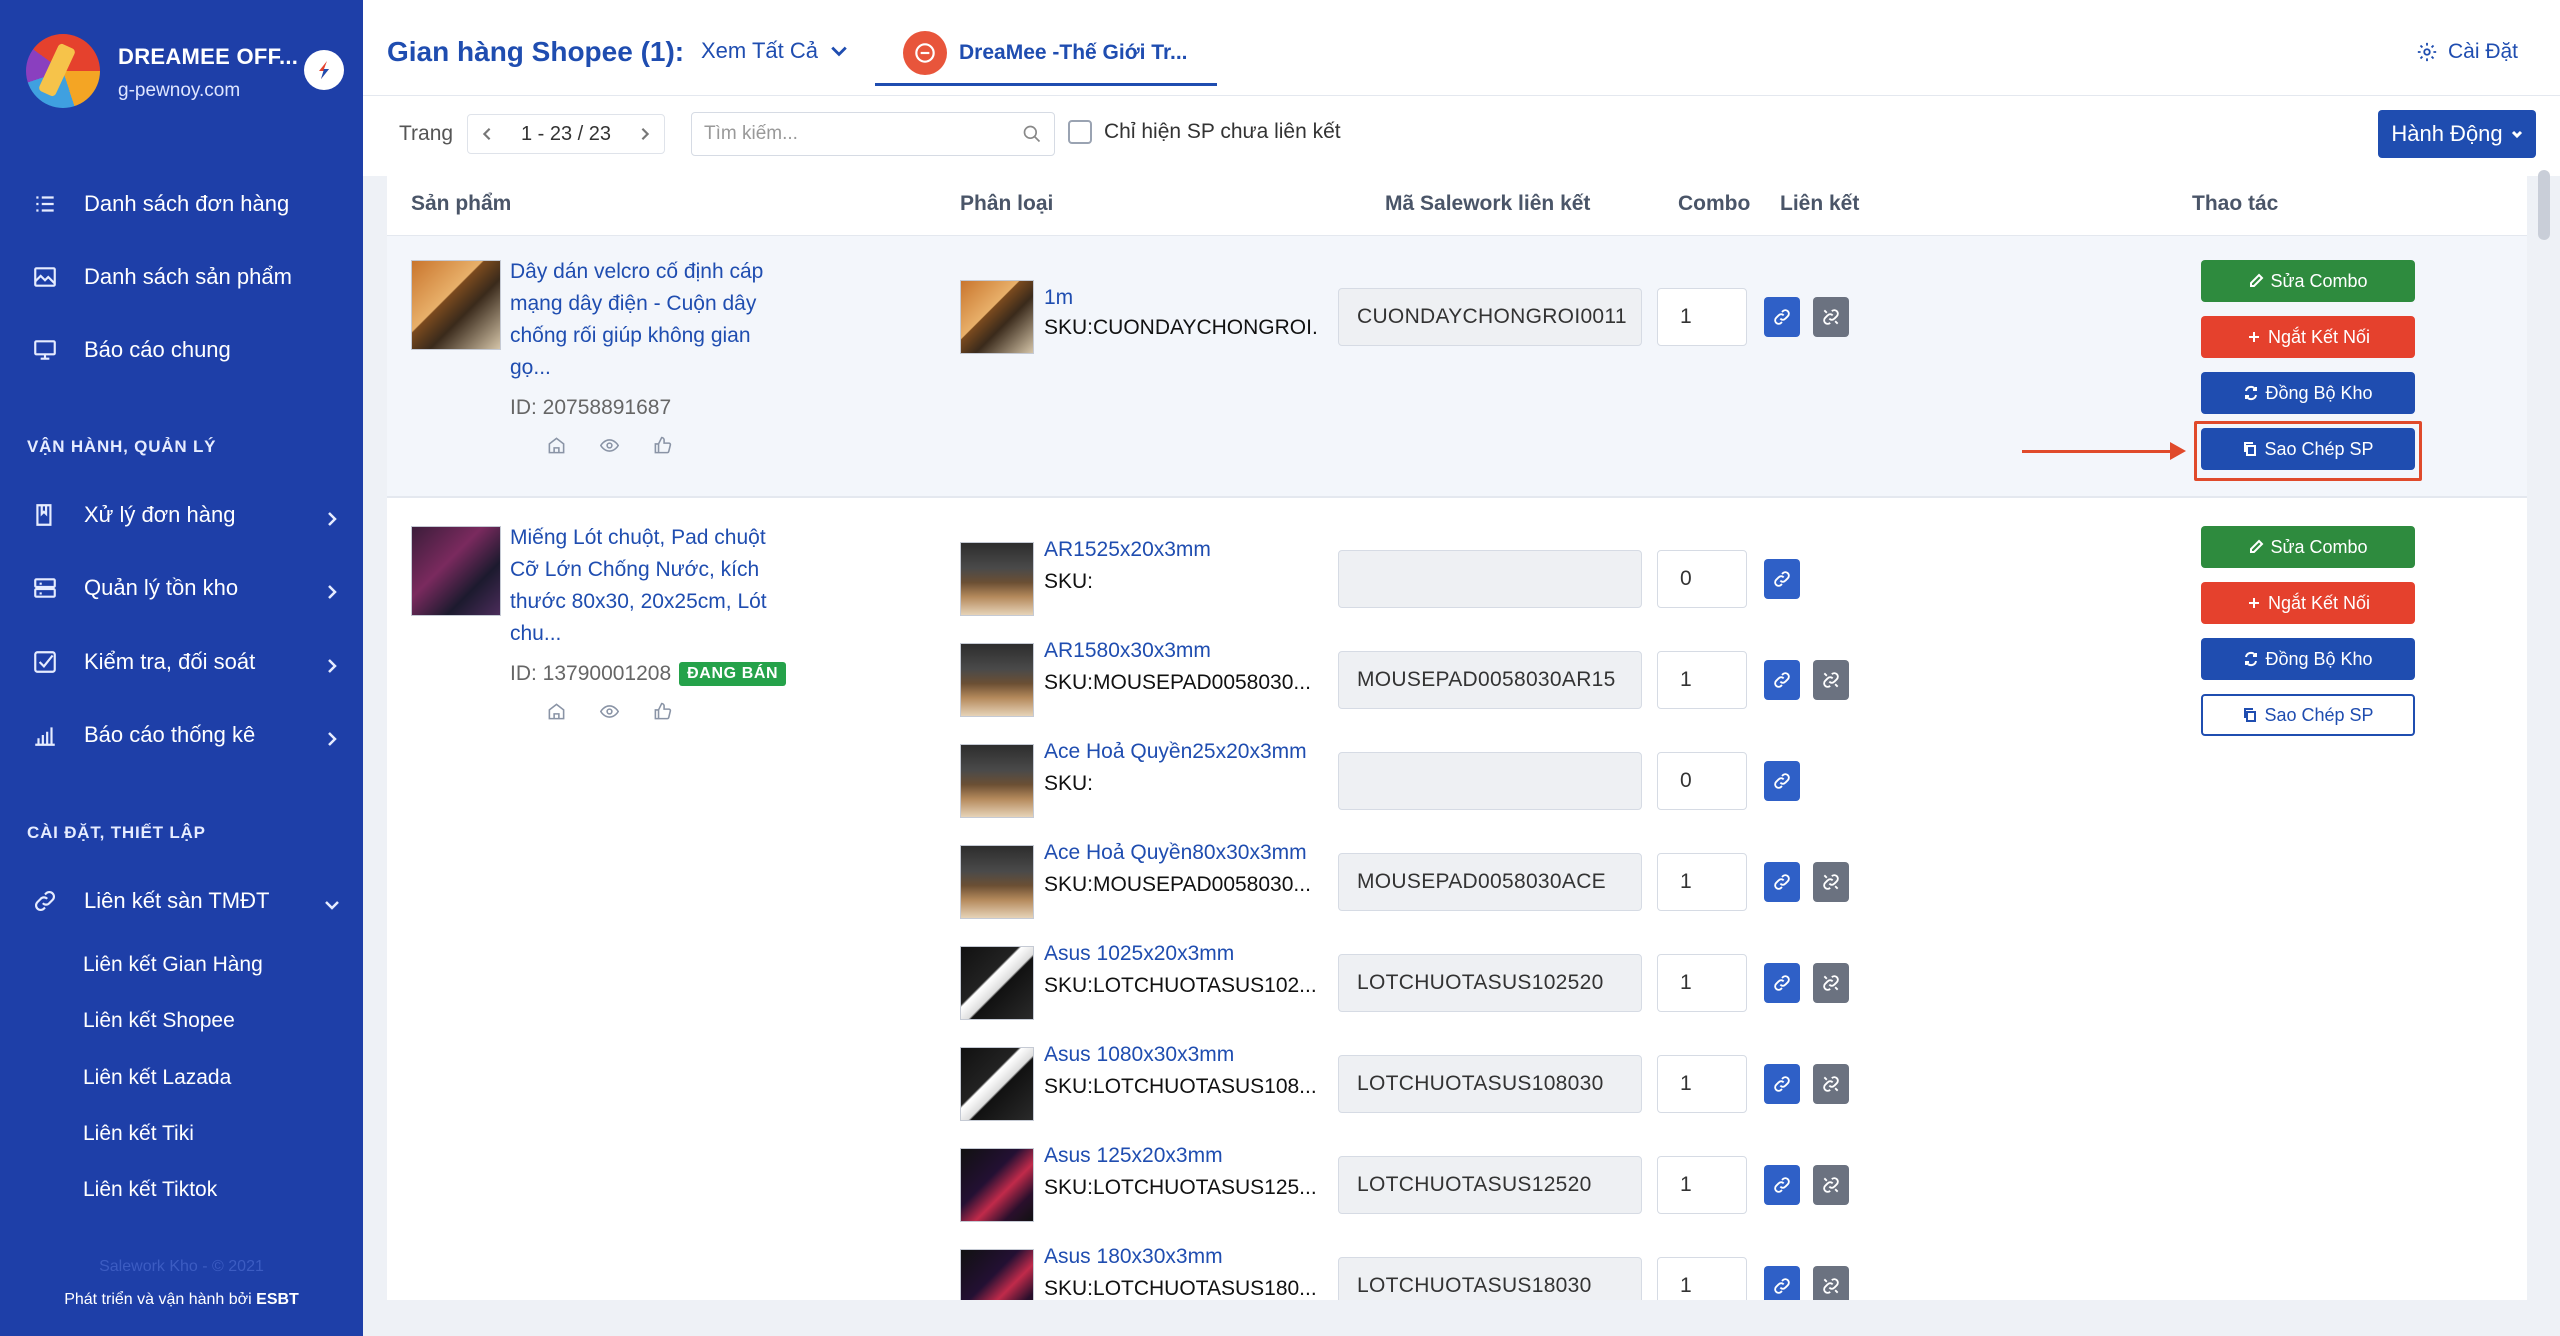 This screenshot has height=1336, width=2560. What do you see at coordinates (1490, 983) in the screenshot?
I see `sku-link-field: LOTCHUOTASUS102520` at bounding box center [1490, 983].